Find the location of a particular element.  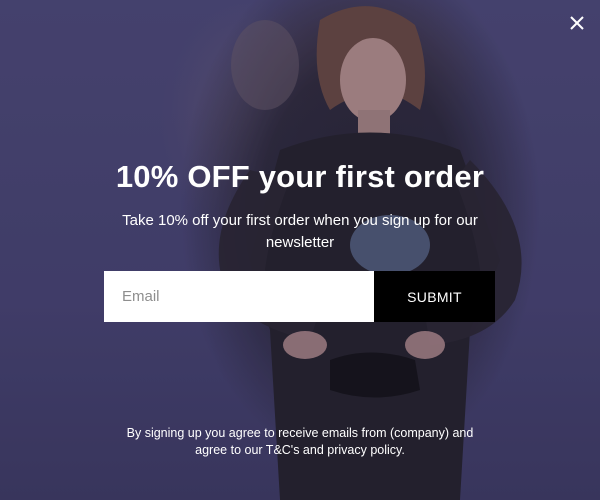

close-icon is located at coordinates (577, 23).